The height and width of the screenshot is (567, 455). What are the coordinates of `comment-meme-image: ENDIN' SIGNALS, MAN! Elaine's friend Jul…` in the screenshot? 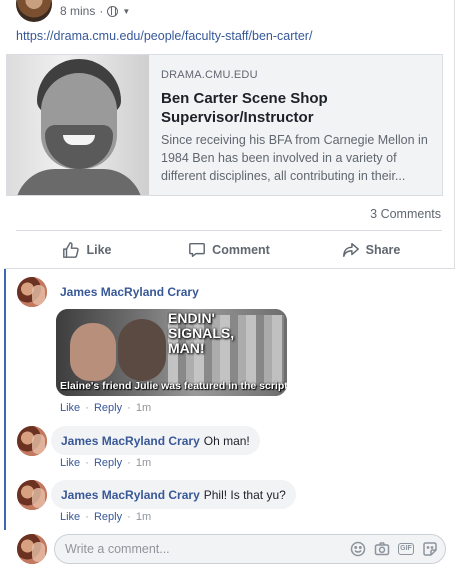 It's located at (171, 352).